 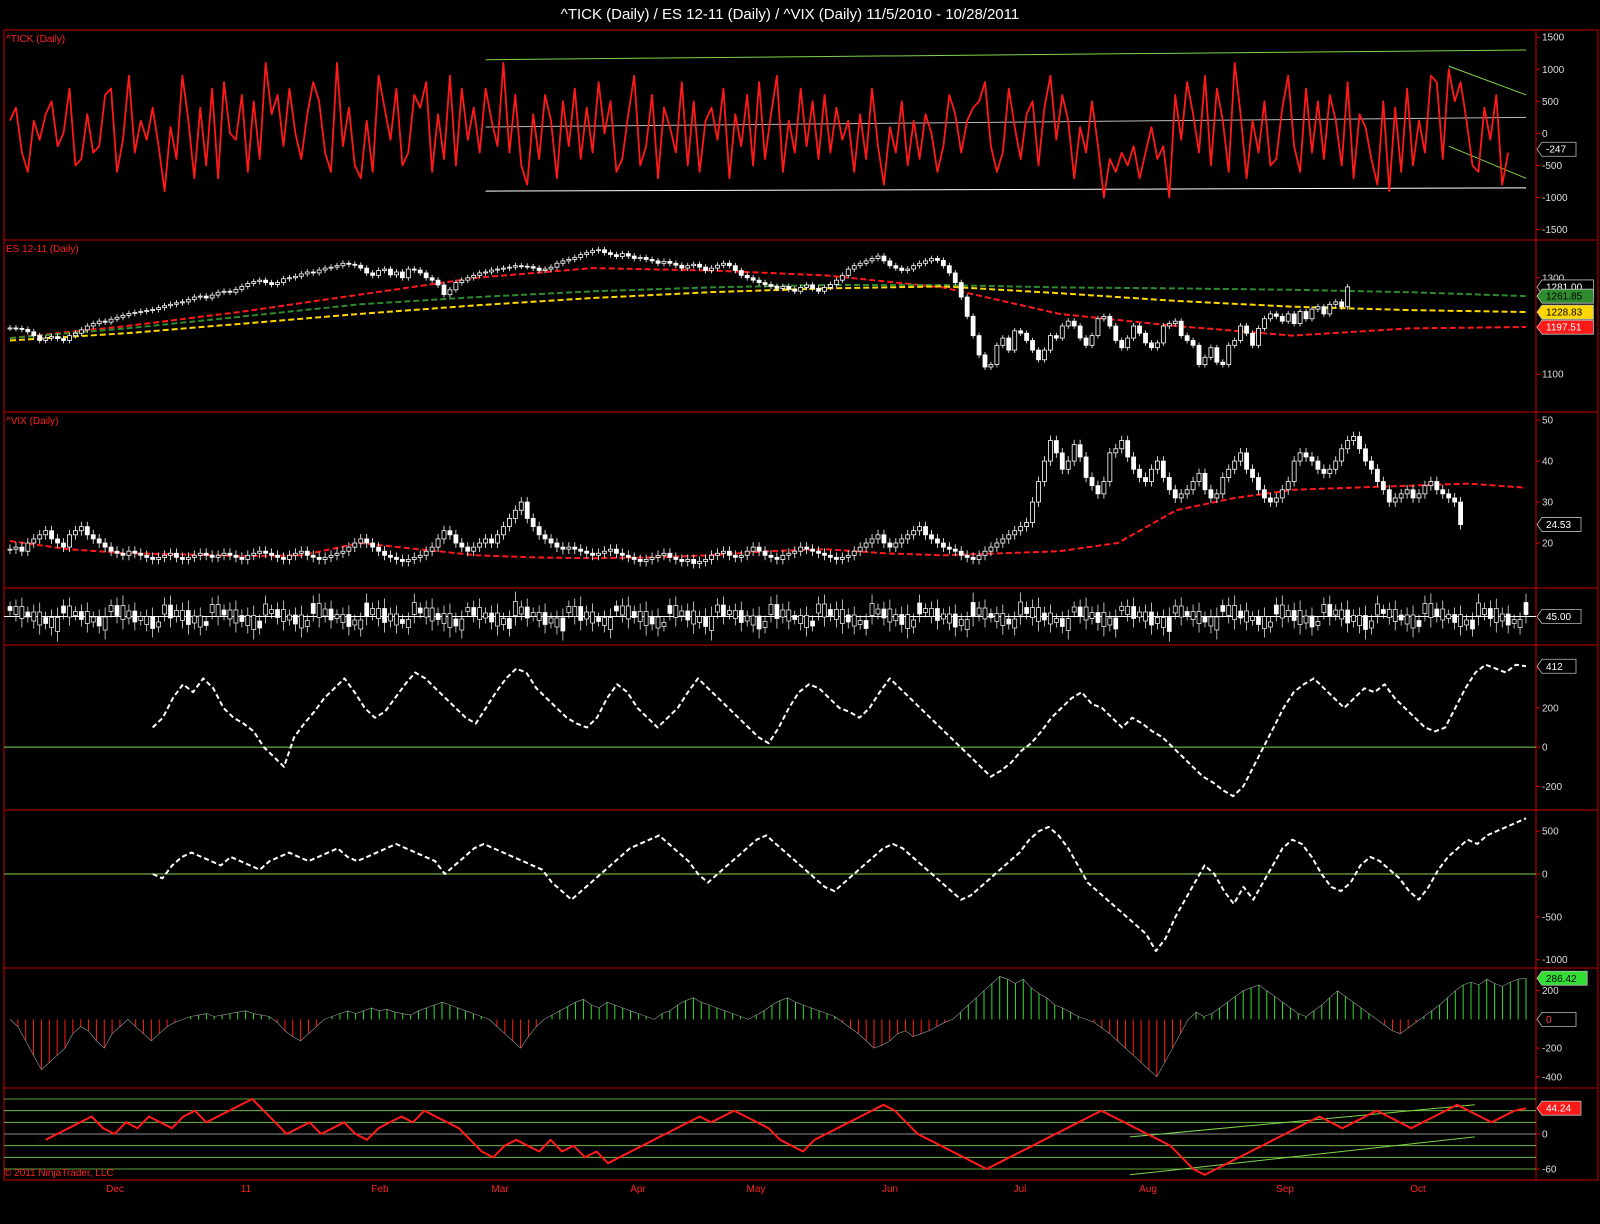 What do you see at coordinates (1562, 978) in the screenshot?
I see `value-badge-6-0: 286.42` at bounding box center [1562, 978].